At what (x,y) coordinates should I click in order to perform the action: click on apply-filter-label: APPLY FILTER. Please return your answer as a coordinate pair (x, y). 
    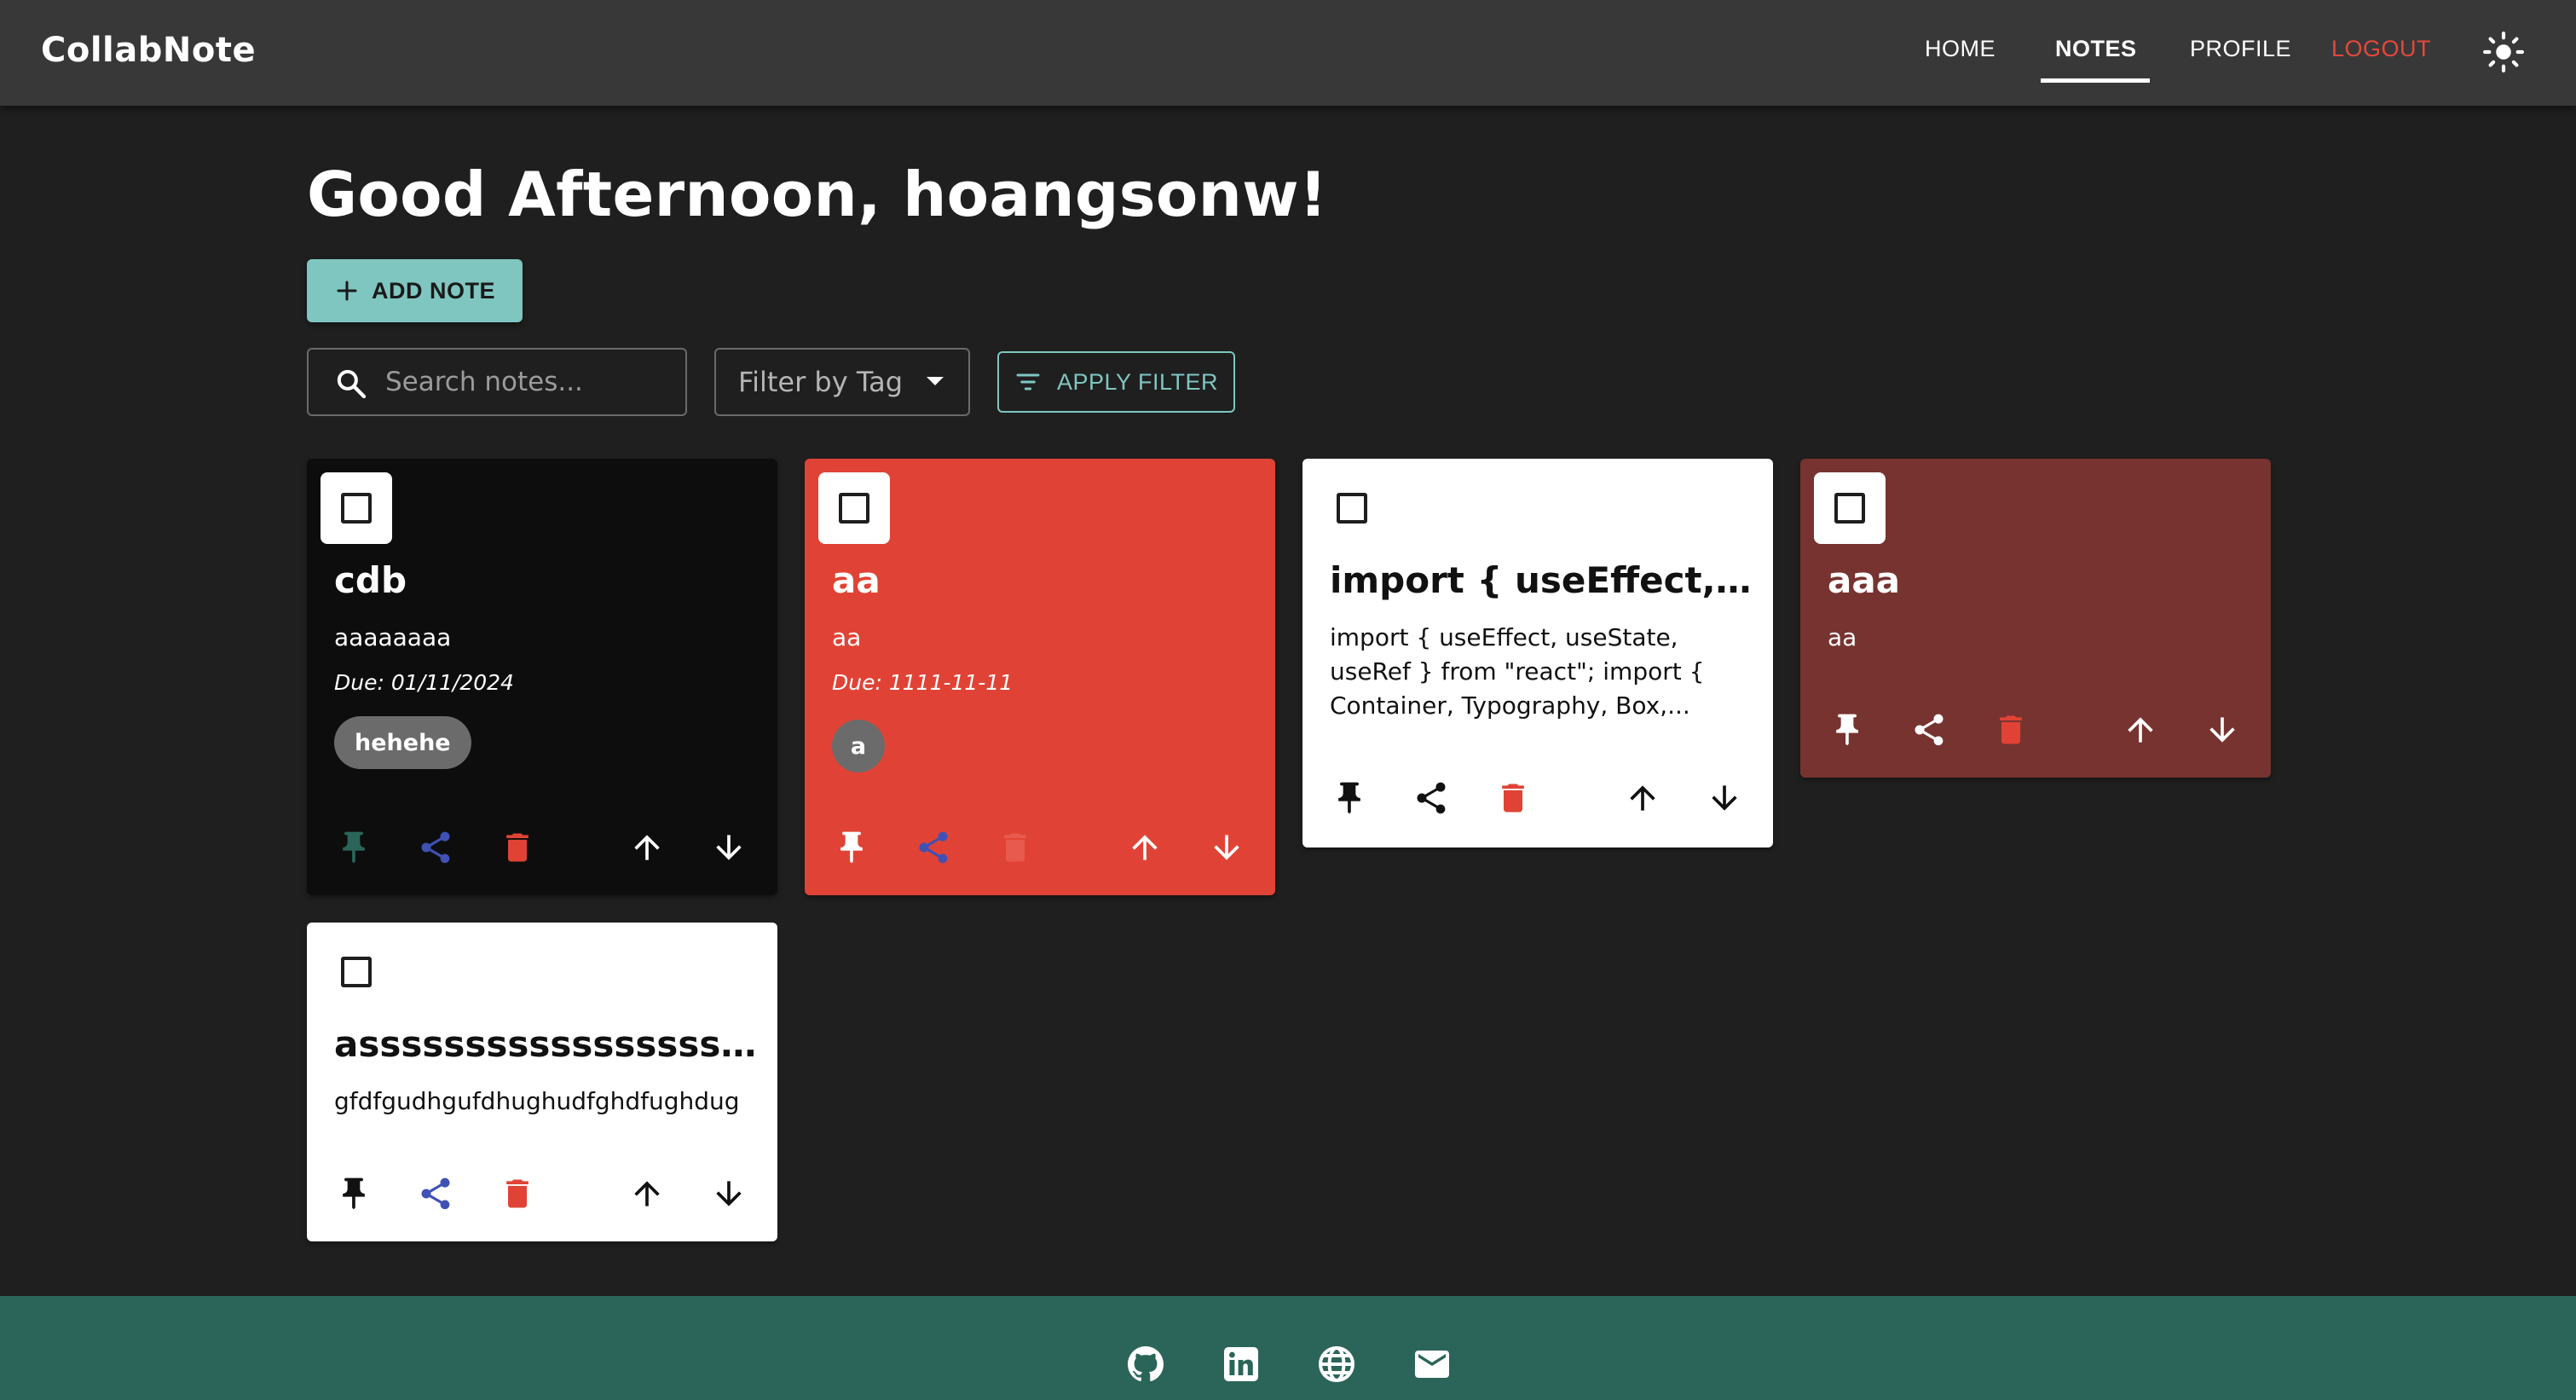
    Looking at the image, I should click on (1137, 381).